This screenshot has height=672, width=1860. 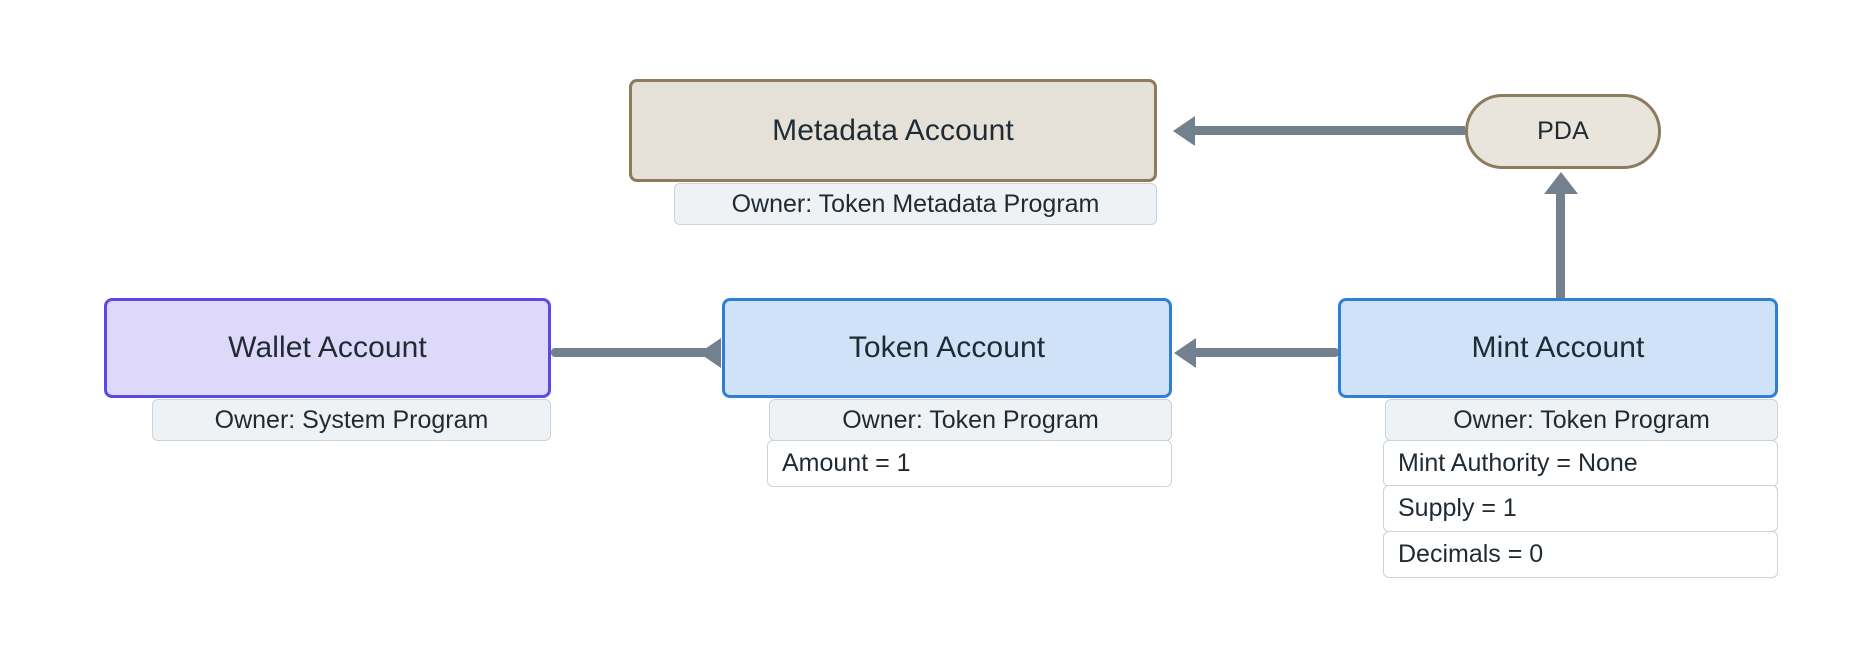 I want to click on metadata-account-box: Metadata Account, so click(x=893, y=130).